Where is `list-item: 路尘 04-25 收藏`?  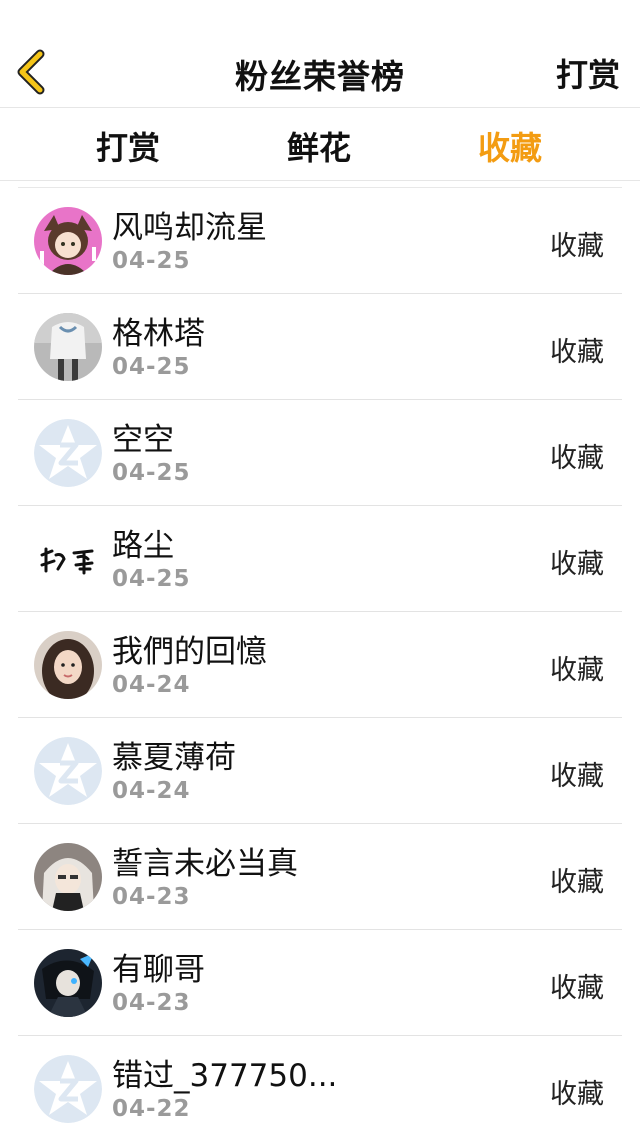
list-item: 路尘 04-25 收藏 is located at coordinates (320, 558).